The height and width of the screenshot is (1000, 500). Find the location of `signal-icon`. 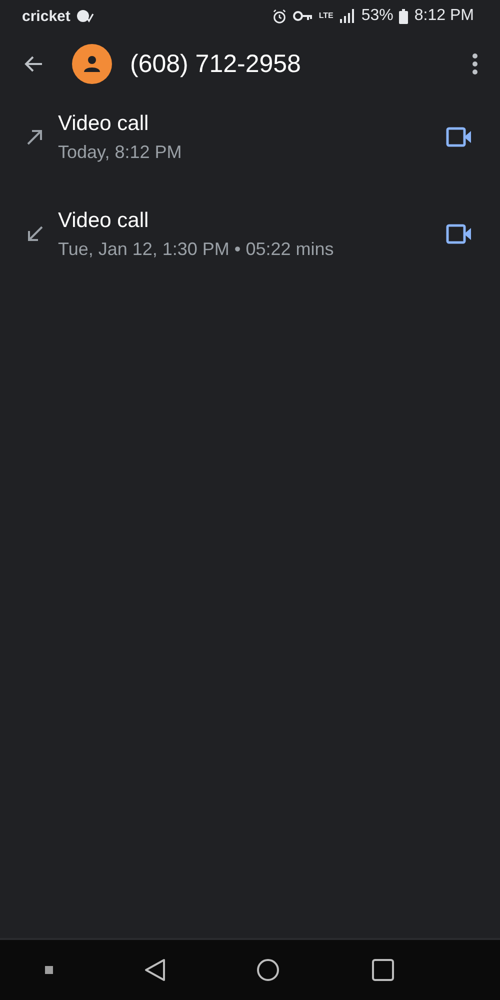

signal-icon is located at coordinates (347, 16).